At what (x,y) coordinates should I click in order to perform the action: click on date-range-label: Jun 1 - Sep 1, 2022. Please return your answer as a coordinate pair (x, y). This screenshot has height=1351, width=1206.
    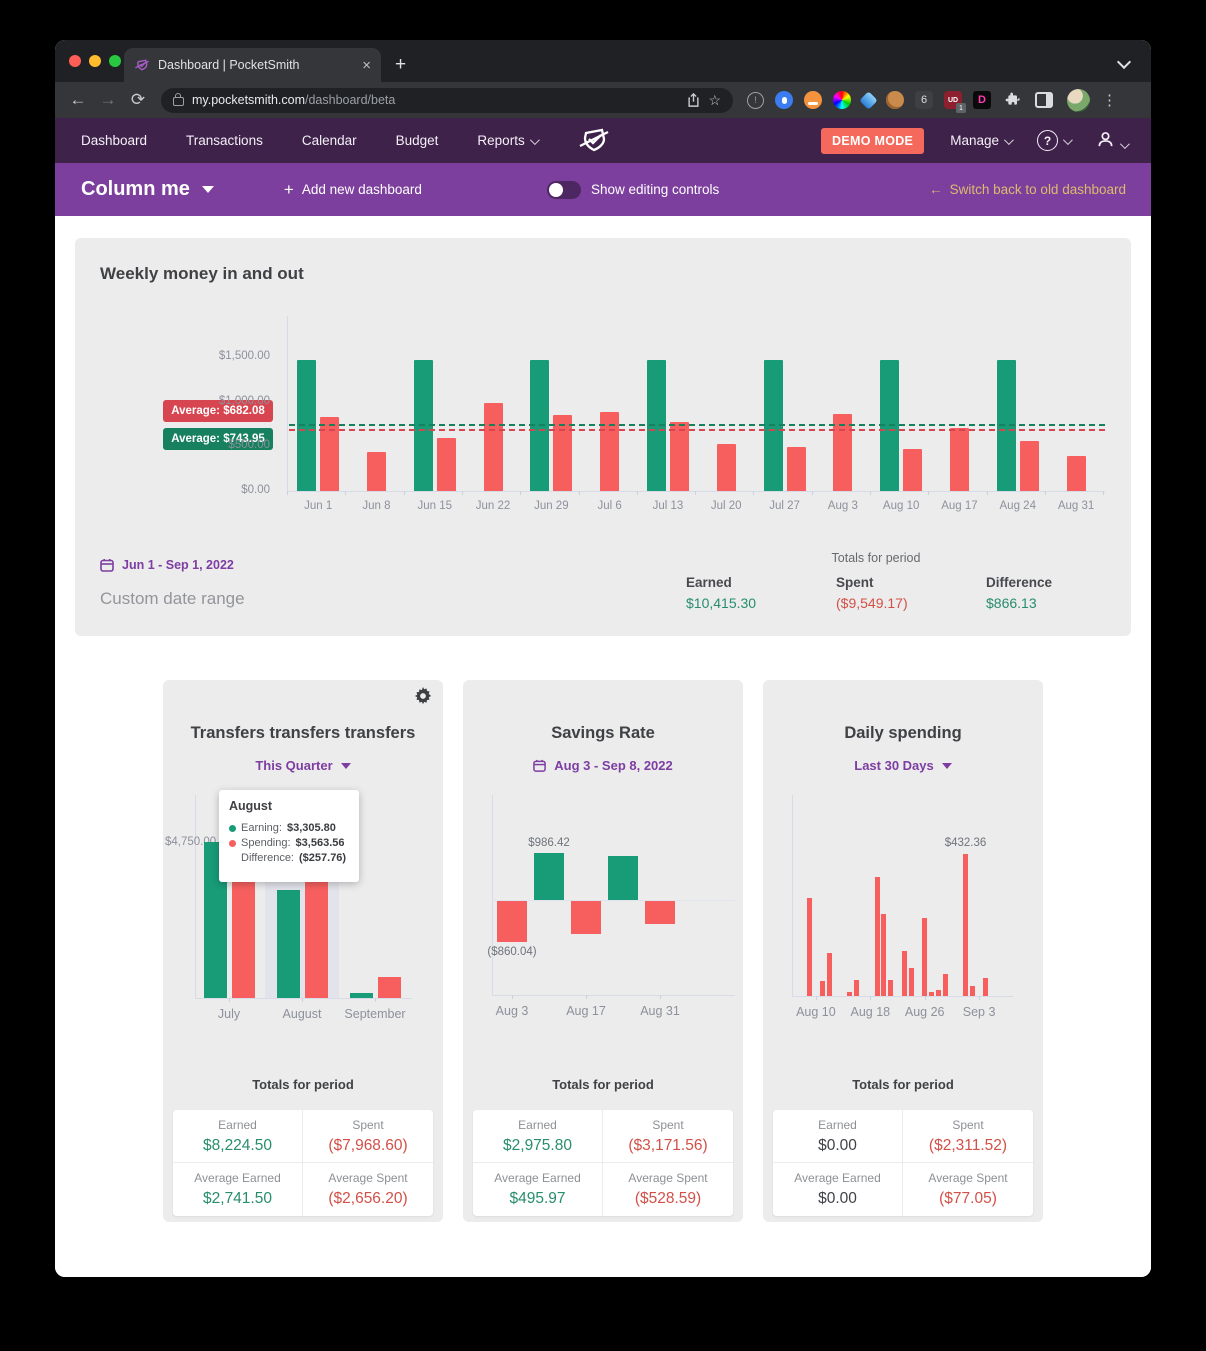
    Looking at the image, I should click on (178, 565).